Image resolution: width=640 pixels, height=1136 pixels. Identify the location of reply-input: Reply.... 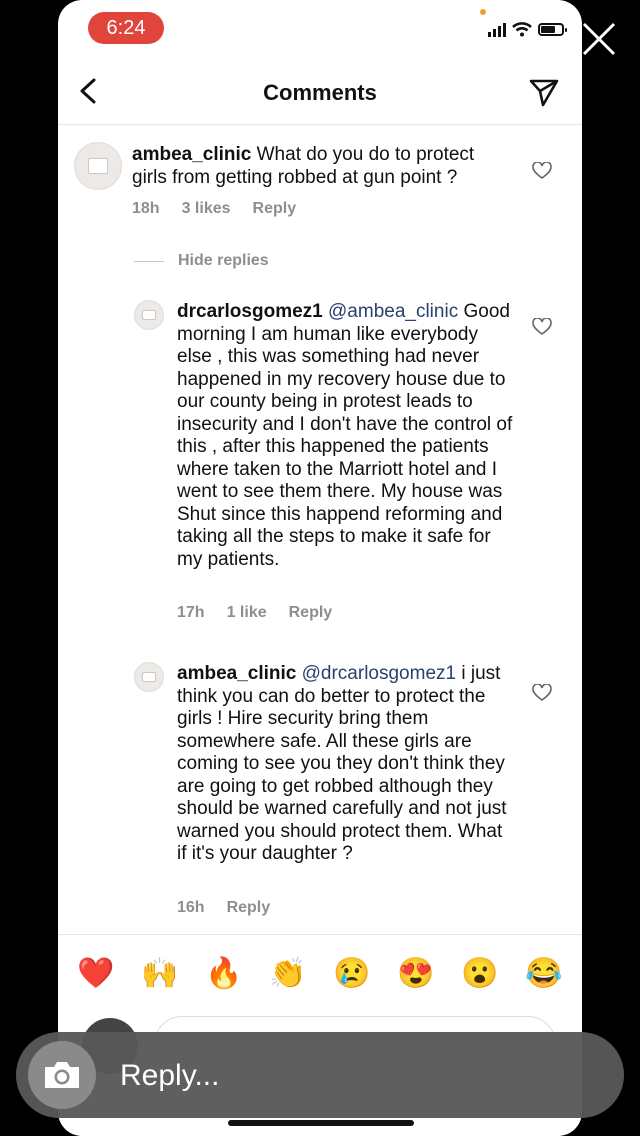
(169, 1076).